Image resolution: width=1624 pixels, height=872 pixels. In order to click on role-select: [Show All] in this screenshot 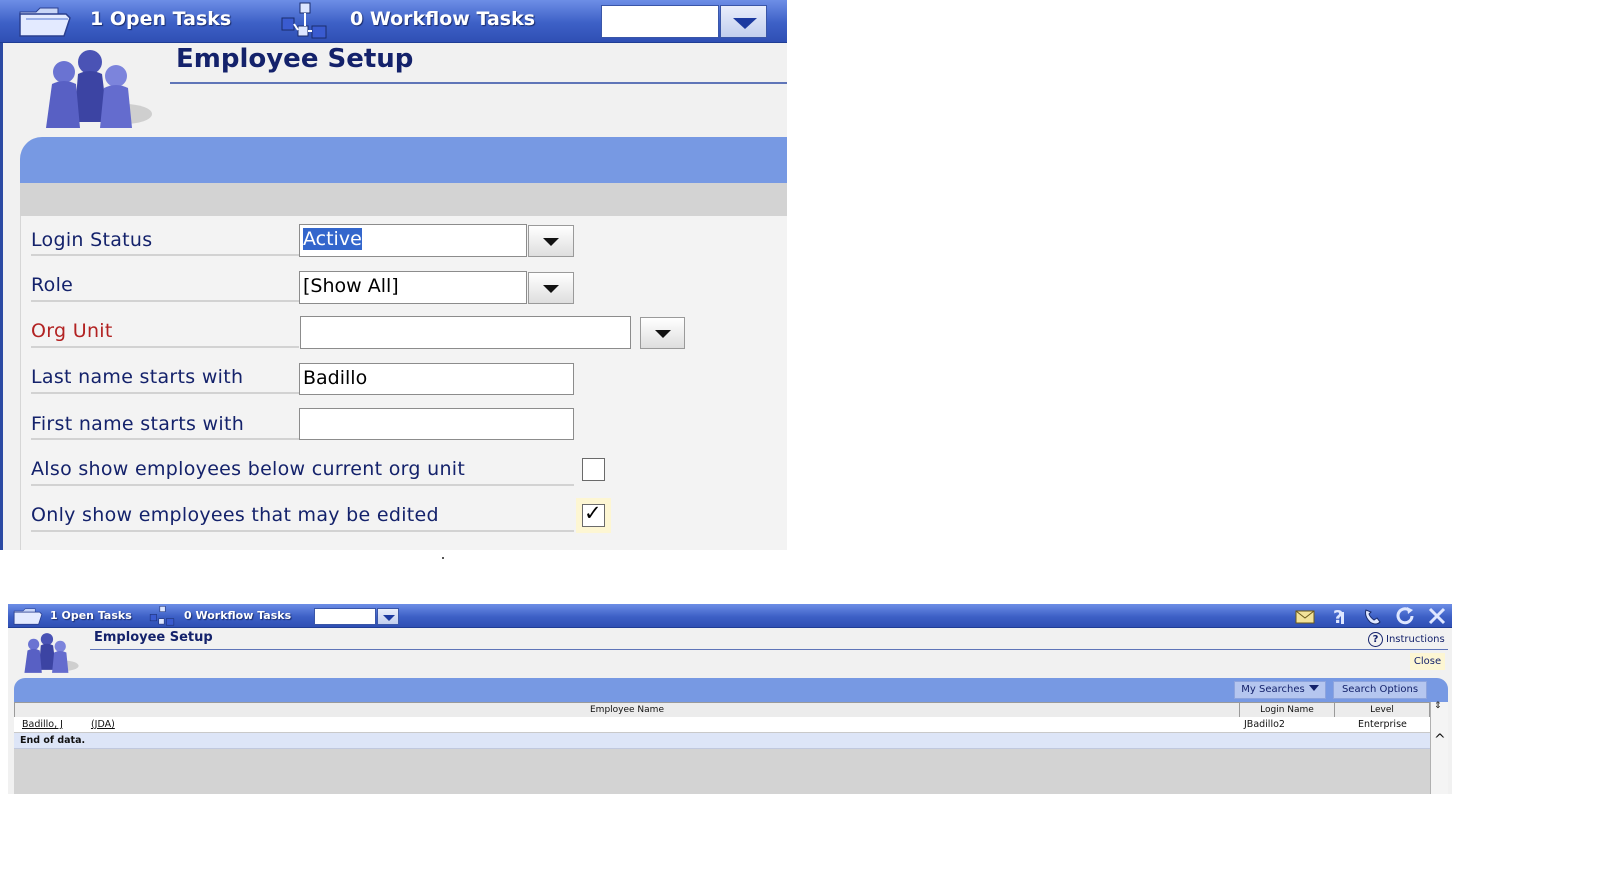, I will do `click(413, 287)`.